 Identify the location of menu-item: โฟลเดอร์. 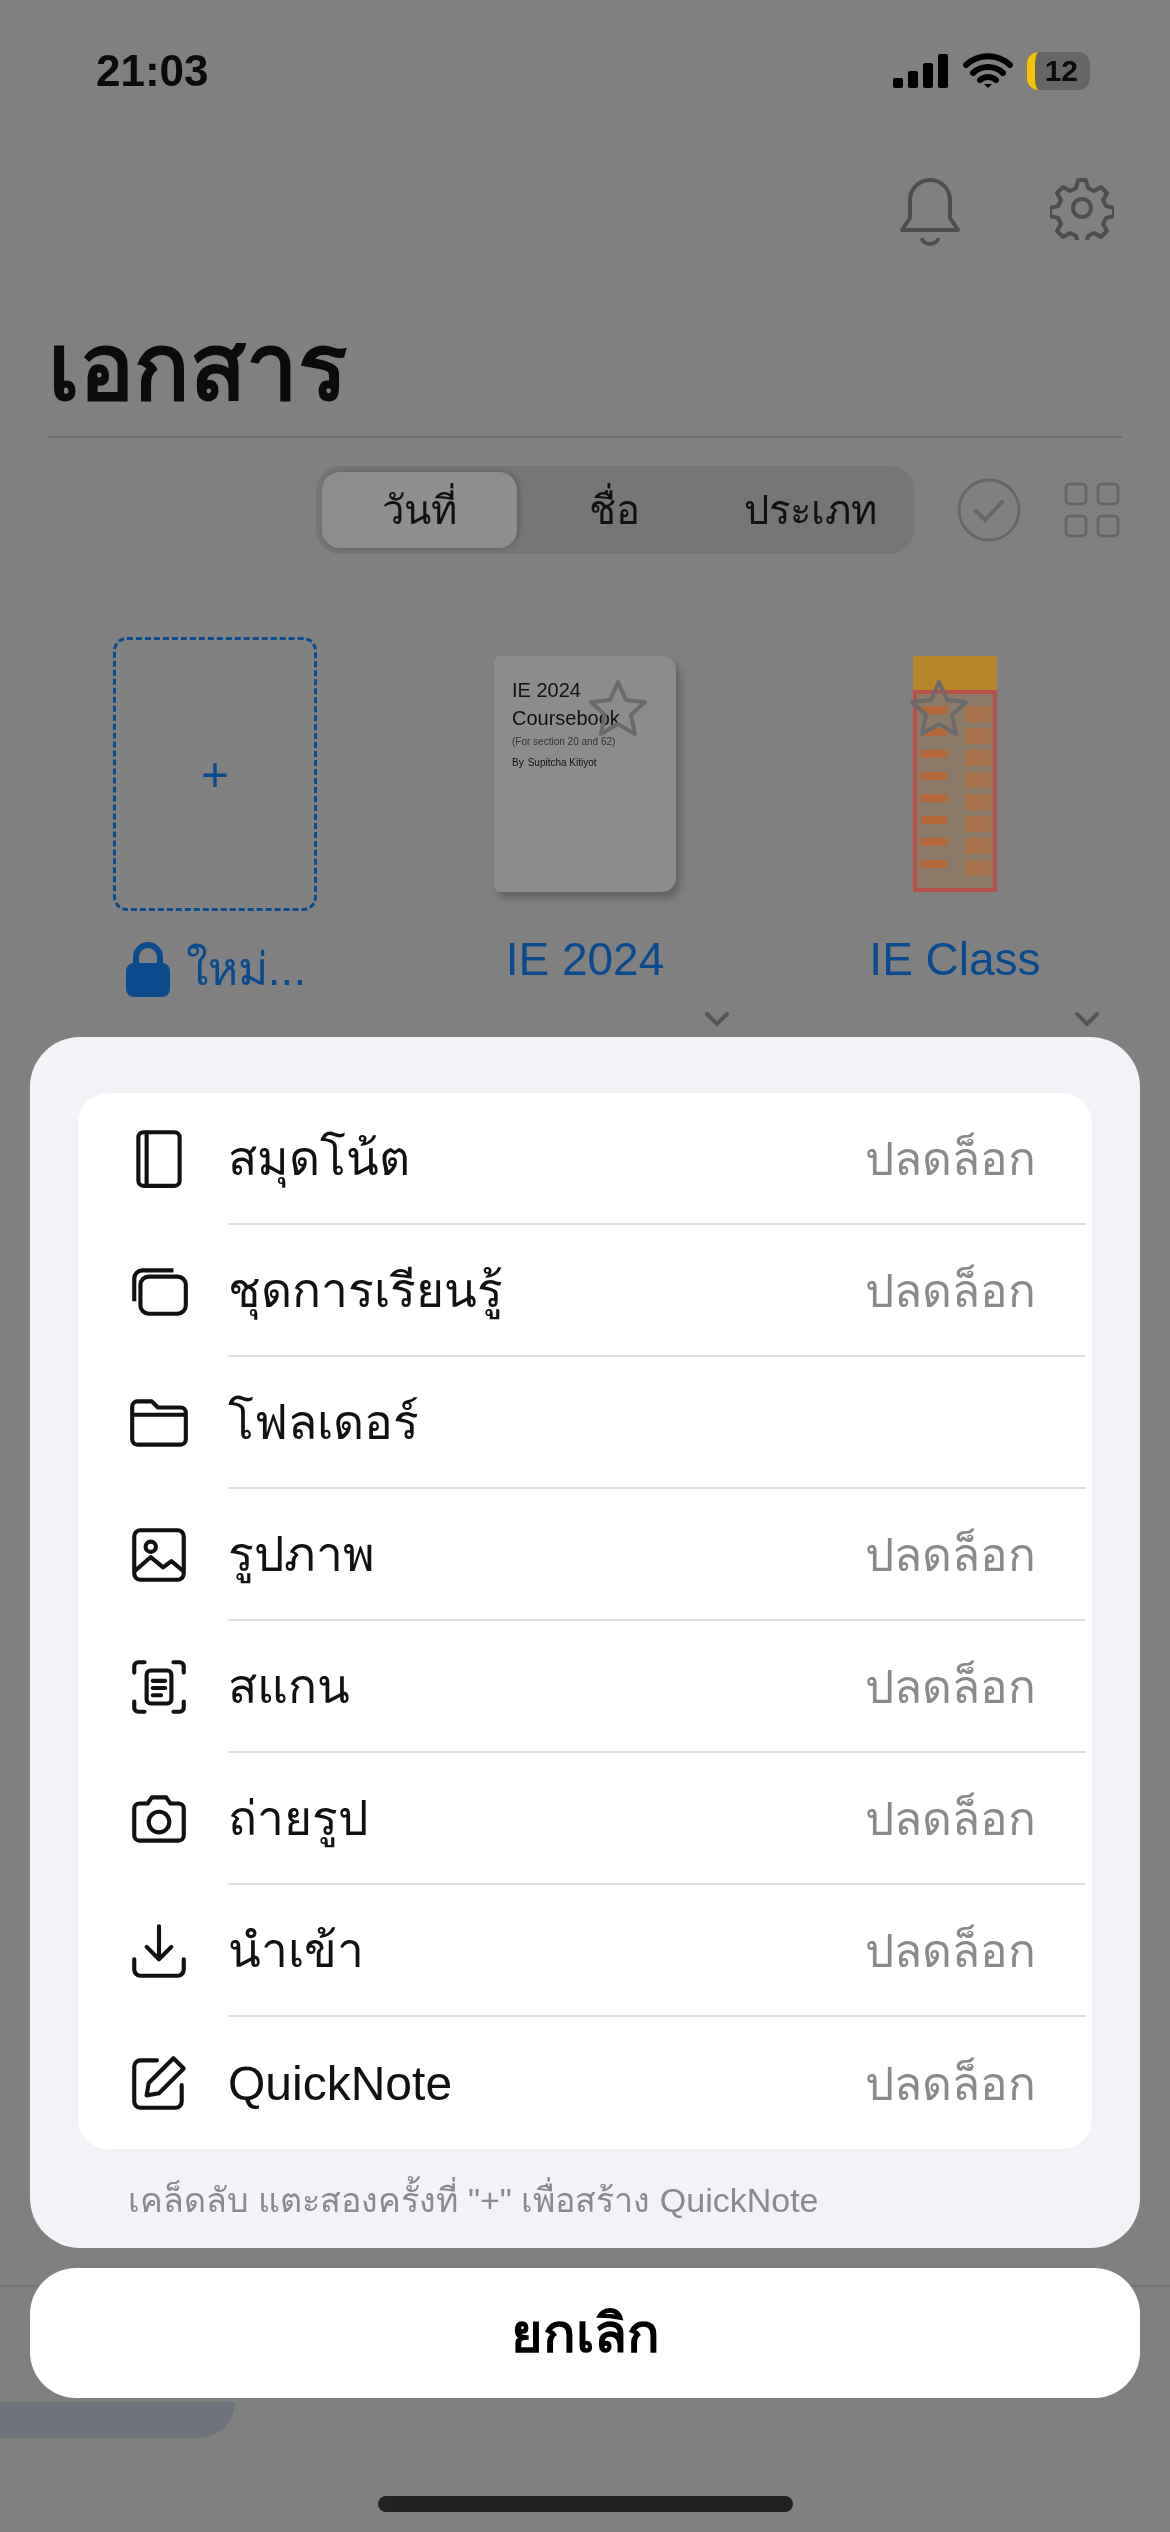
(585, 1423).